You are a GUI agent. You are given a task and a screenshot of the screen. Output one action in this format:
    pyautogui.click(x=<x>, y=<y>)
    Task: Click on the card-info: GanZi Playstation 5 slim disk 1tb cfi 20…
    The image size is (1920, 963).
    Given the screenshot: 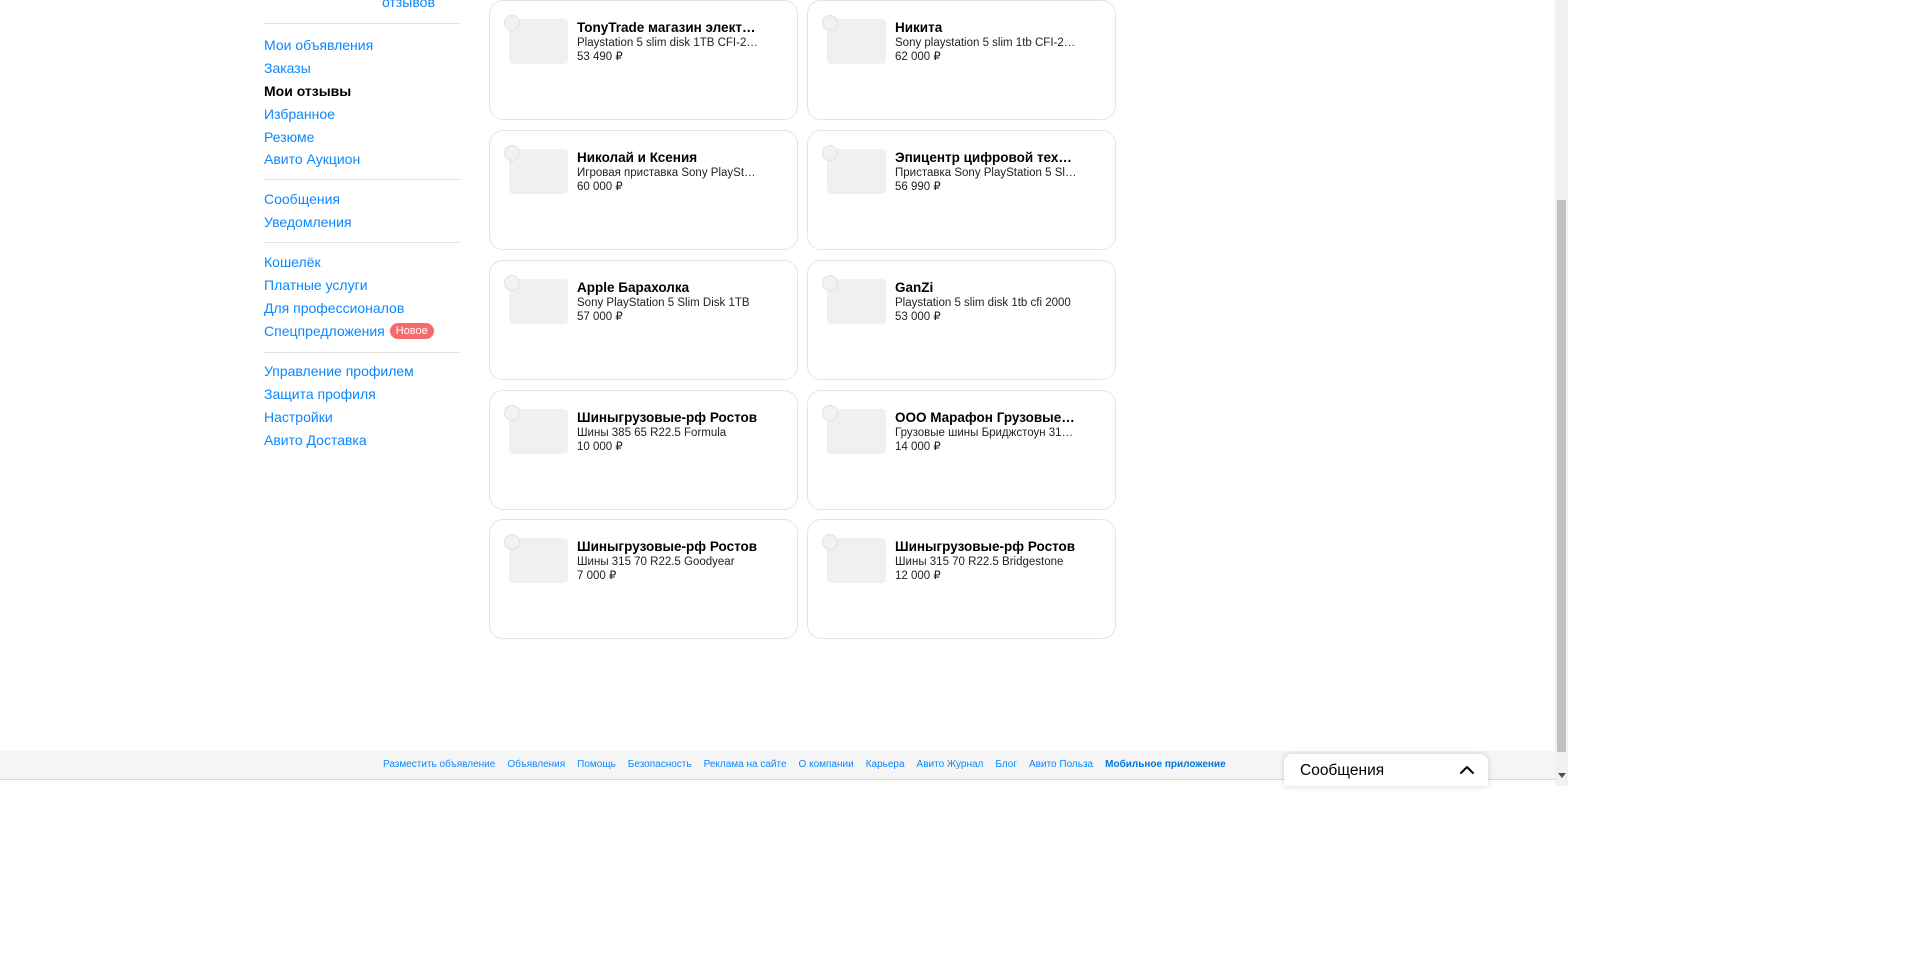 What is the action you would take?
    pyautogui.click(x=986, y=302)
    